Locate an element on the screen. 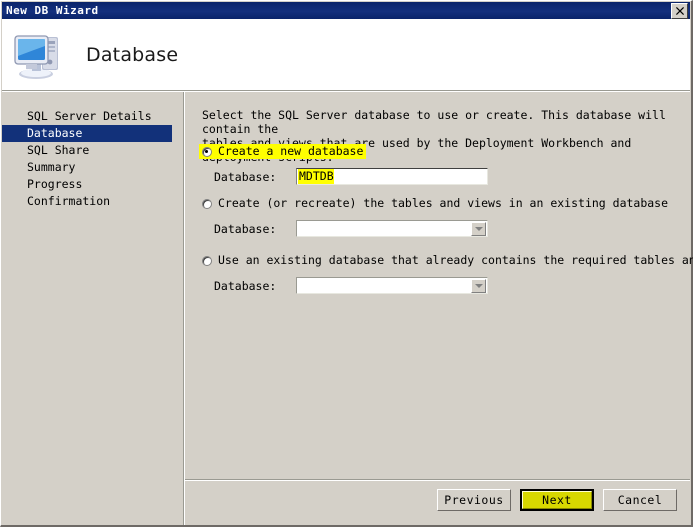 Image resolution: width=693 pixels, height=527 pixels. sidebar-item-sql-server-details: SQL Server Details is located at coordinates (92, 116).